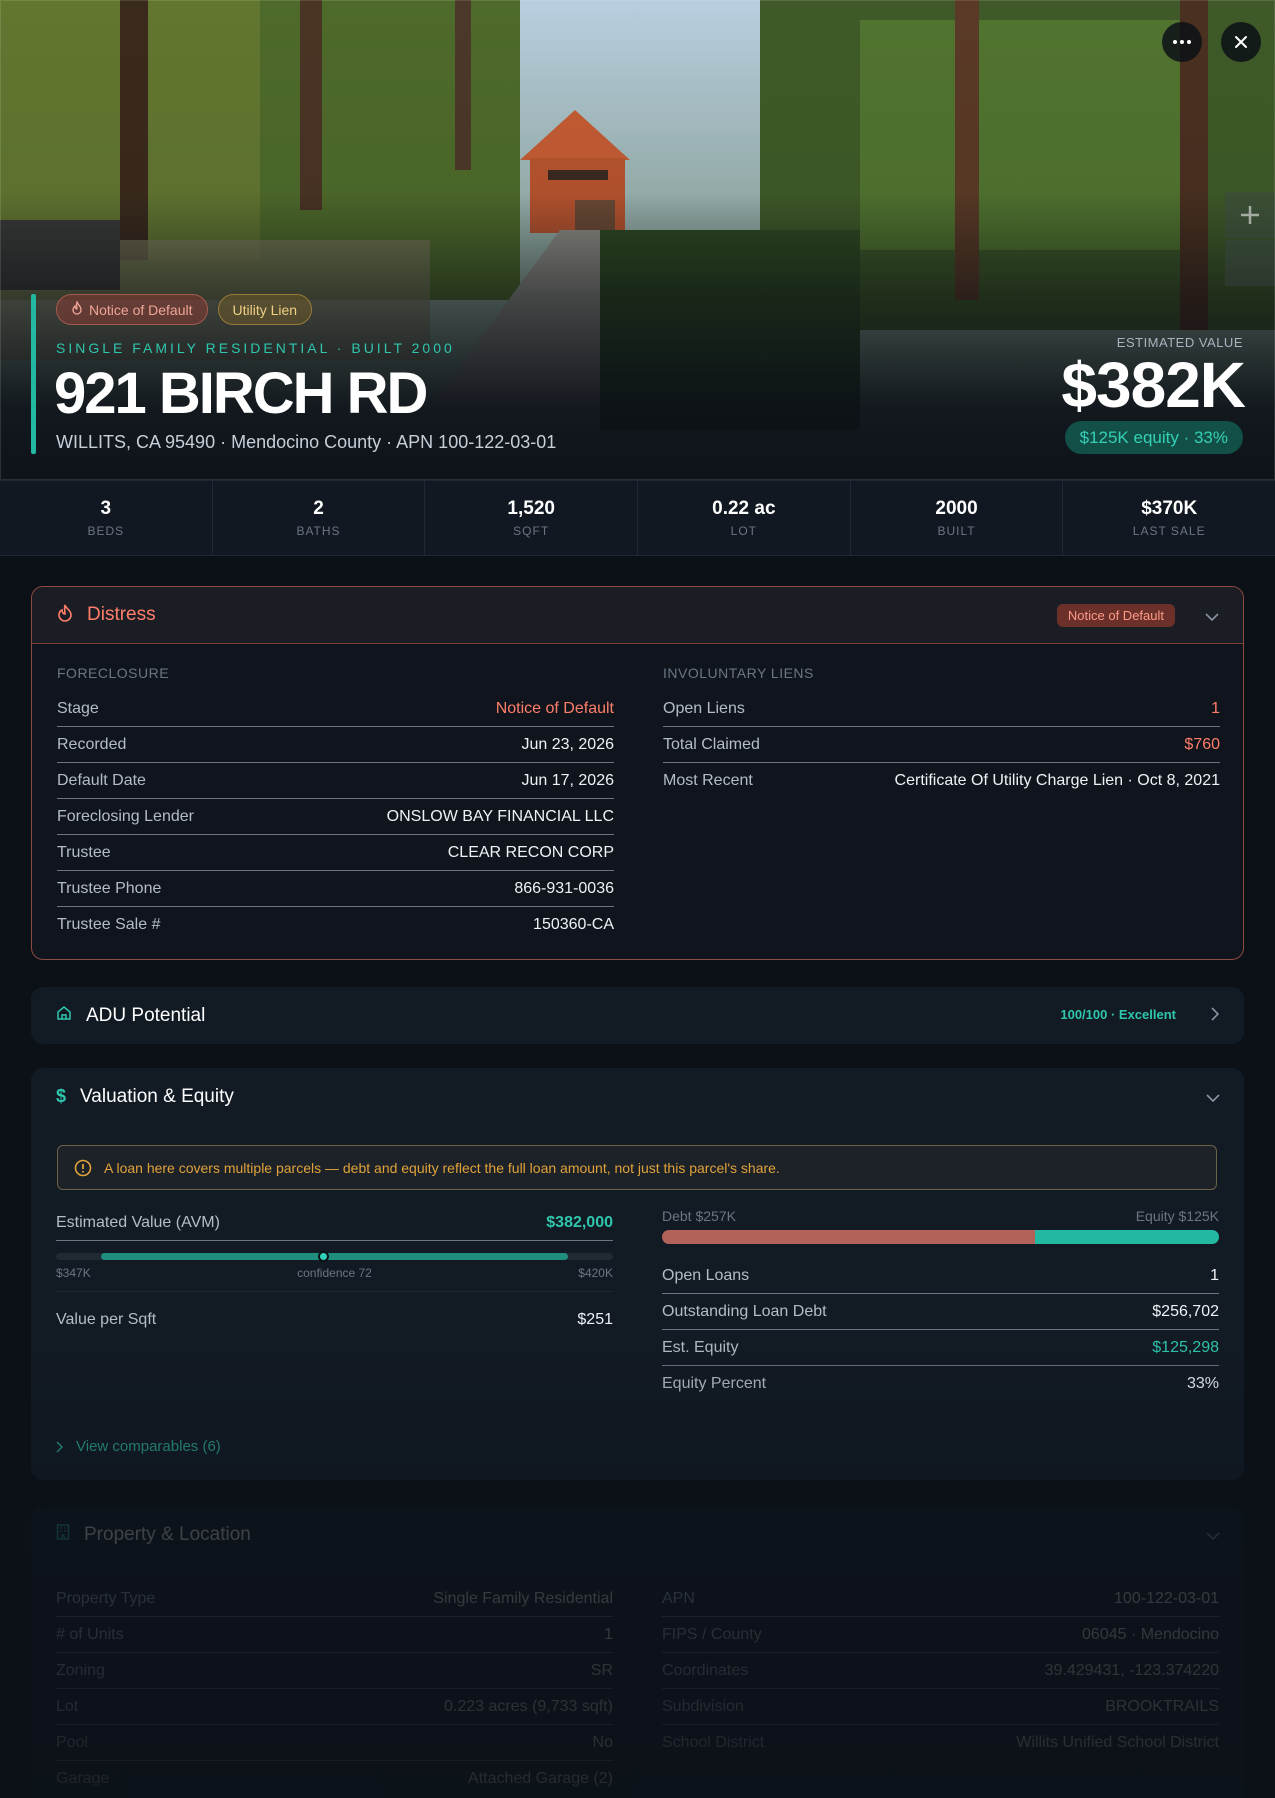 The height and width of the screenshot is (1798, 1275). Describe the element at coordinates (334, 1743) in the screenshot. I see `kv-row: Pool No` at that location.